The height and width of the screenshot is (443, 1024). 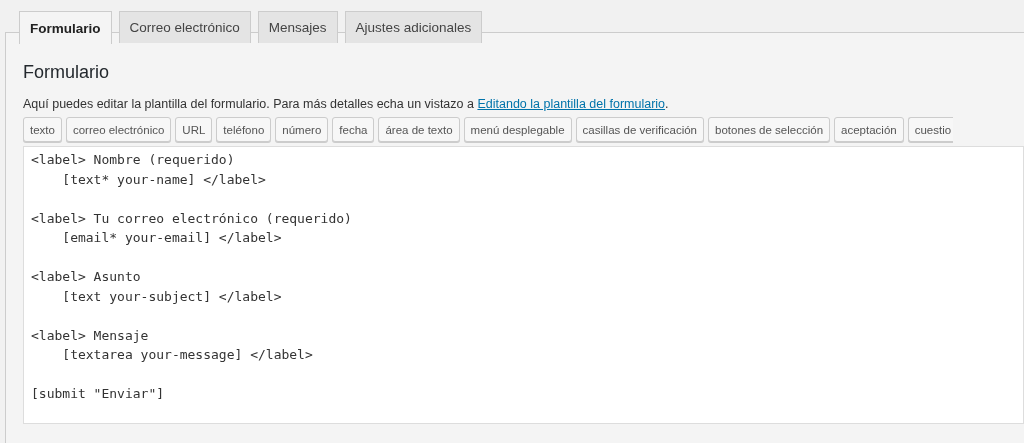 I want to click on section-heading: Formulario, so click(x=67, y=72).